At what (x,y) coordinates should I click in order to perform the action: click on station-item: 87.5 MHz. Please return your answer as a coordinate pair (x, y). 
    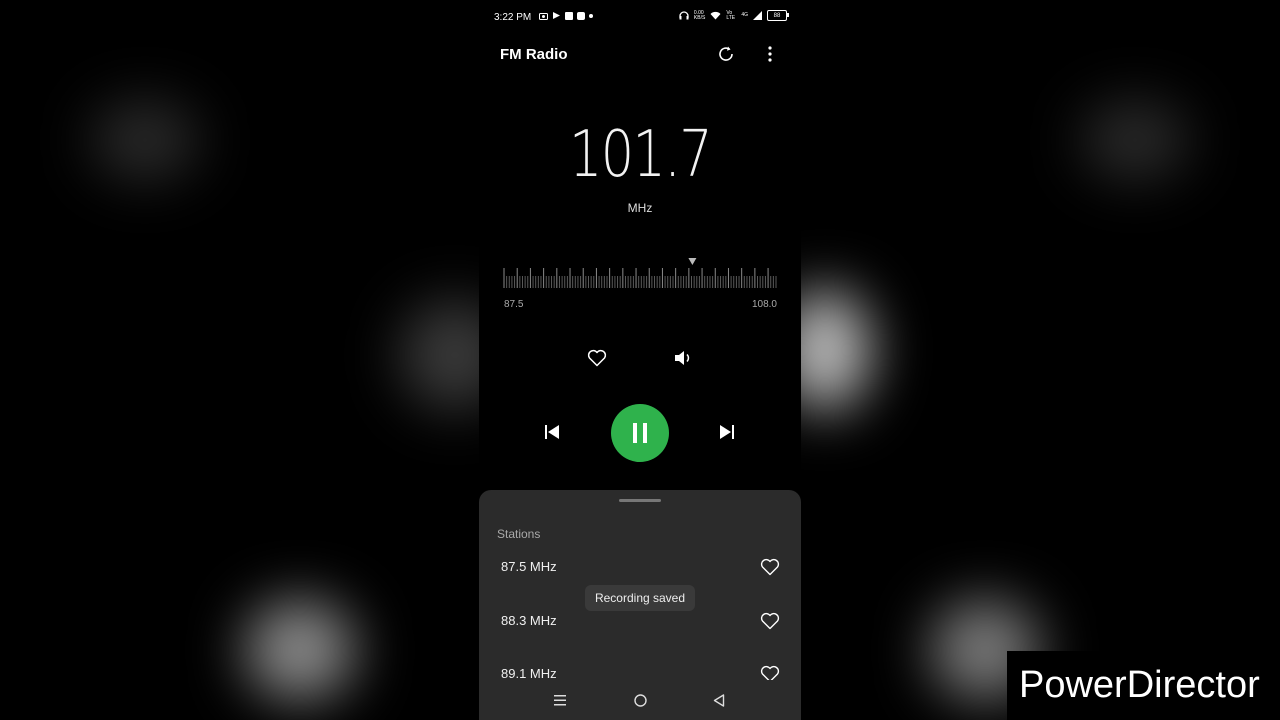
    Looking at the image, I should click on (640, 569).